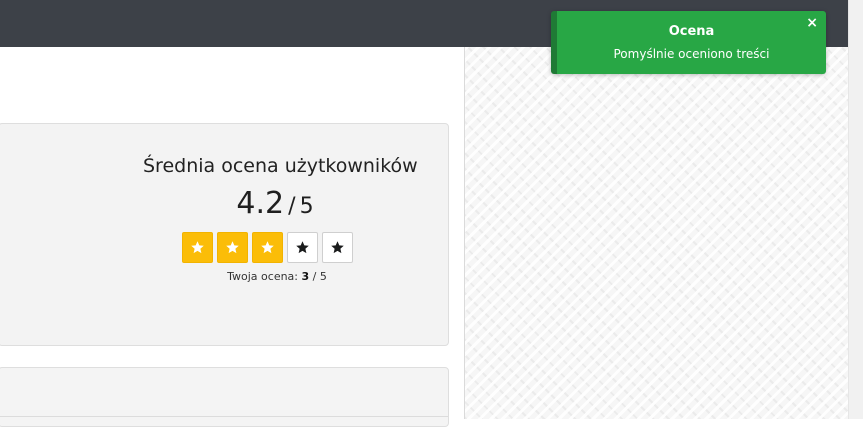  Describe the element at coordinates (688, 42) in the screenshot. I see `success-toast: × Ocena Pomyślnie oceniono treści` at that location.